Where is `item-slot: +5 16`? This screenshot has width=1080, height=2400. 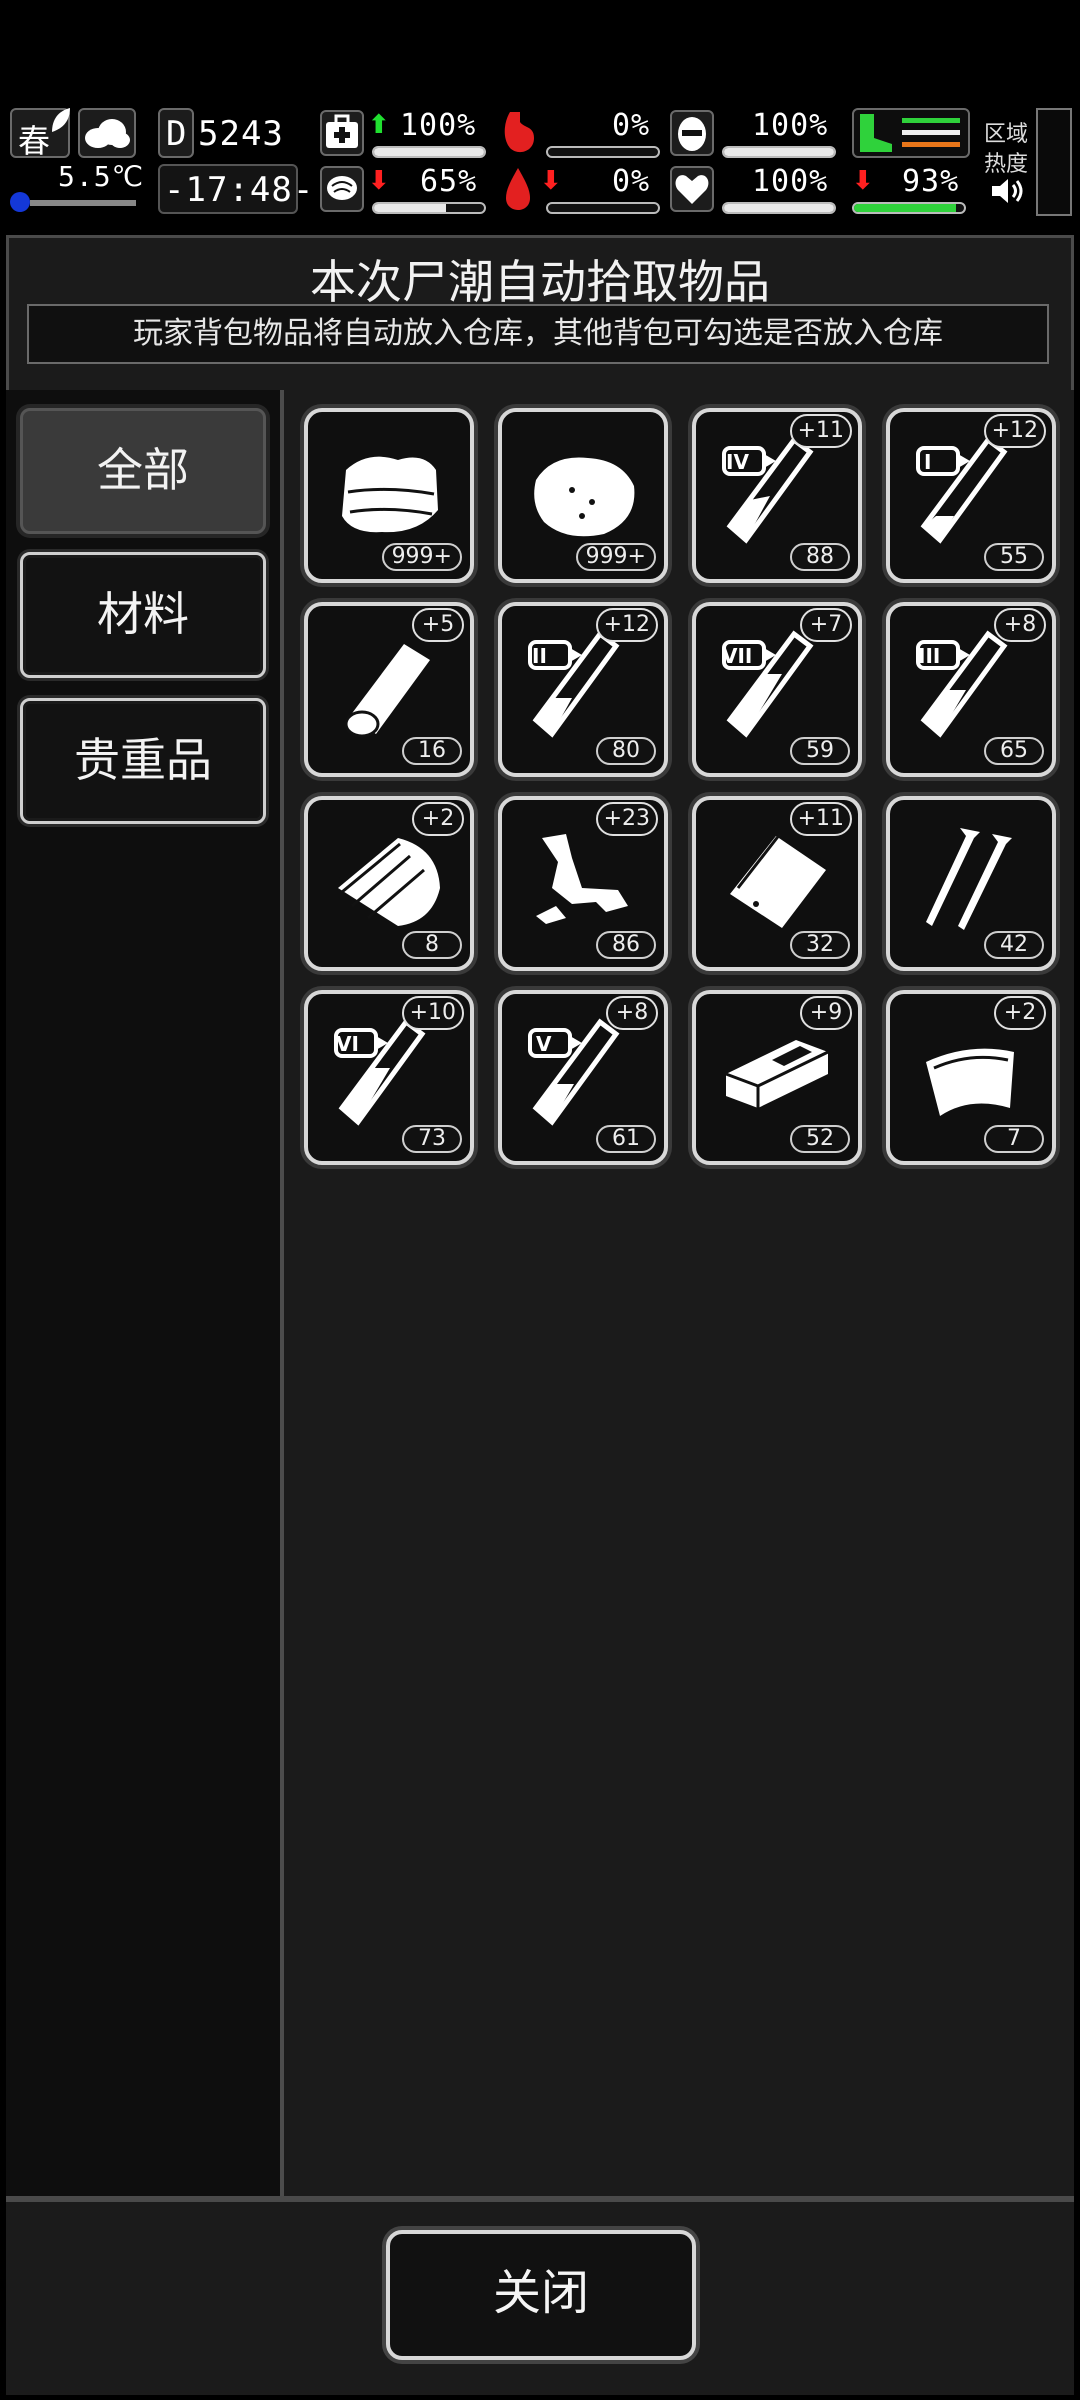 item-slot: +5 16 is located at coordinates (389, 689).